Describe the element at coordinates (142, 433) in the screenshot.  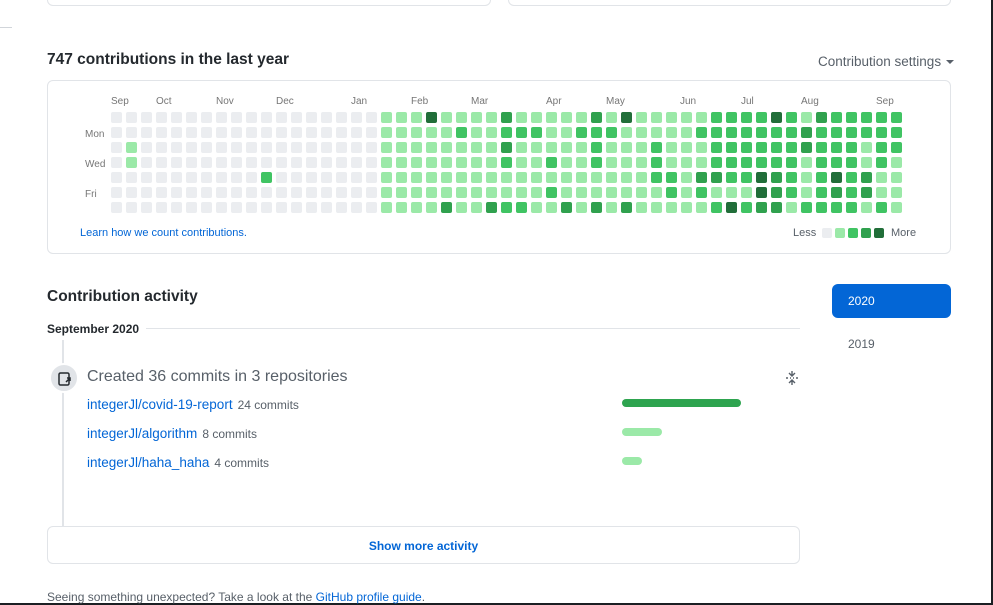
I see `repo-link: integerJl/algorithm` at that location.